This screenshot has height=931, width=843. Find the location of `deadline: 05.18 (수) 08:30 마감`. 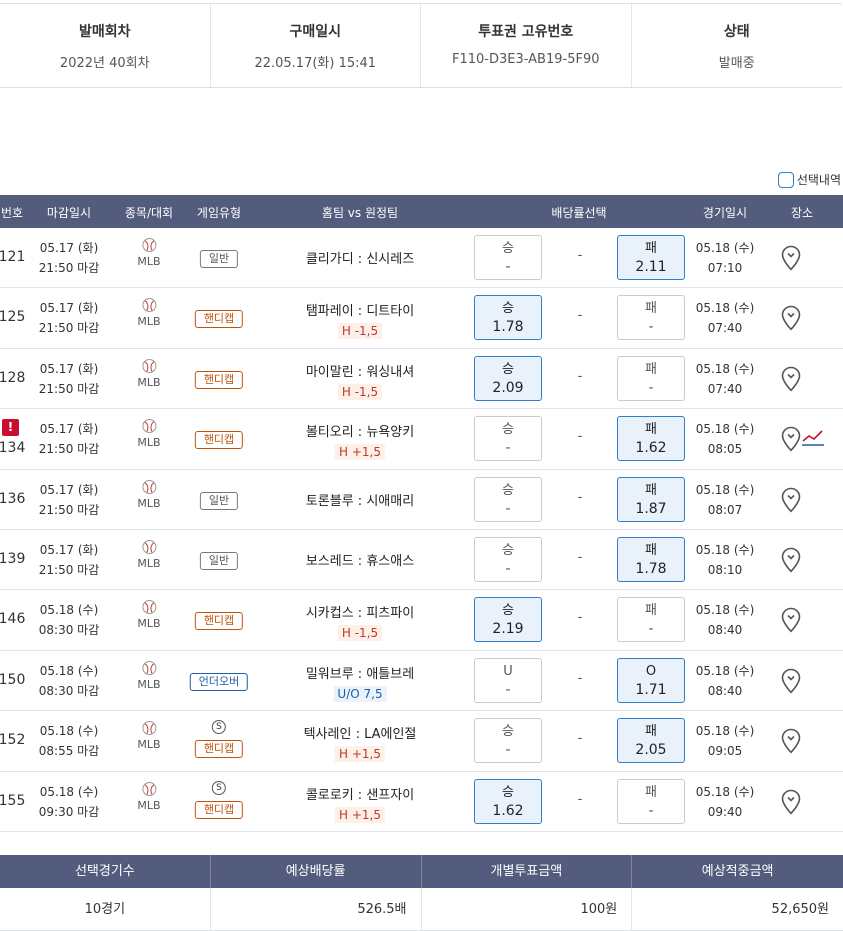

deadline: 05.18 (수) 08:30 마감 is located at coordinates (69, 620).